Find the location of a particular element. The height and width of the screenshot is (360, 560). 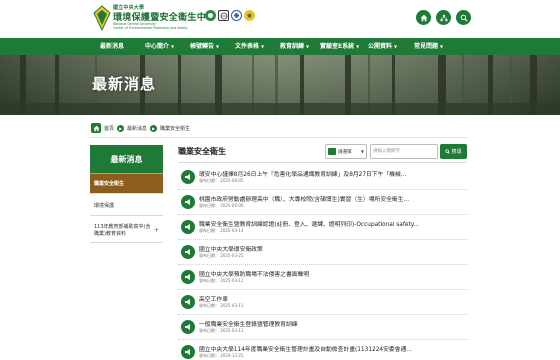

news-title: 一般職業安全衛生登錄暨管理教育訓練 is located at coordinates (333, 323).